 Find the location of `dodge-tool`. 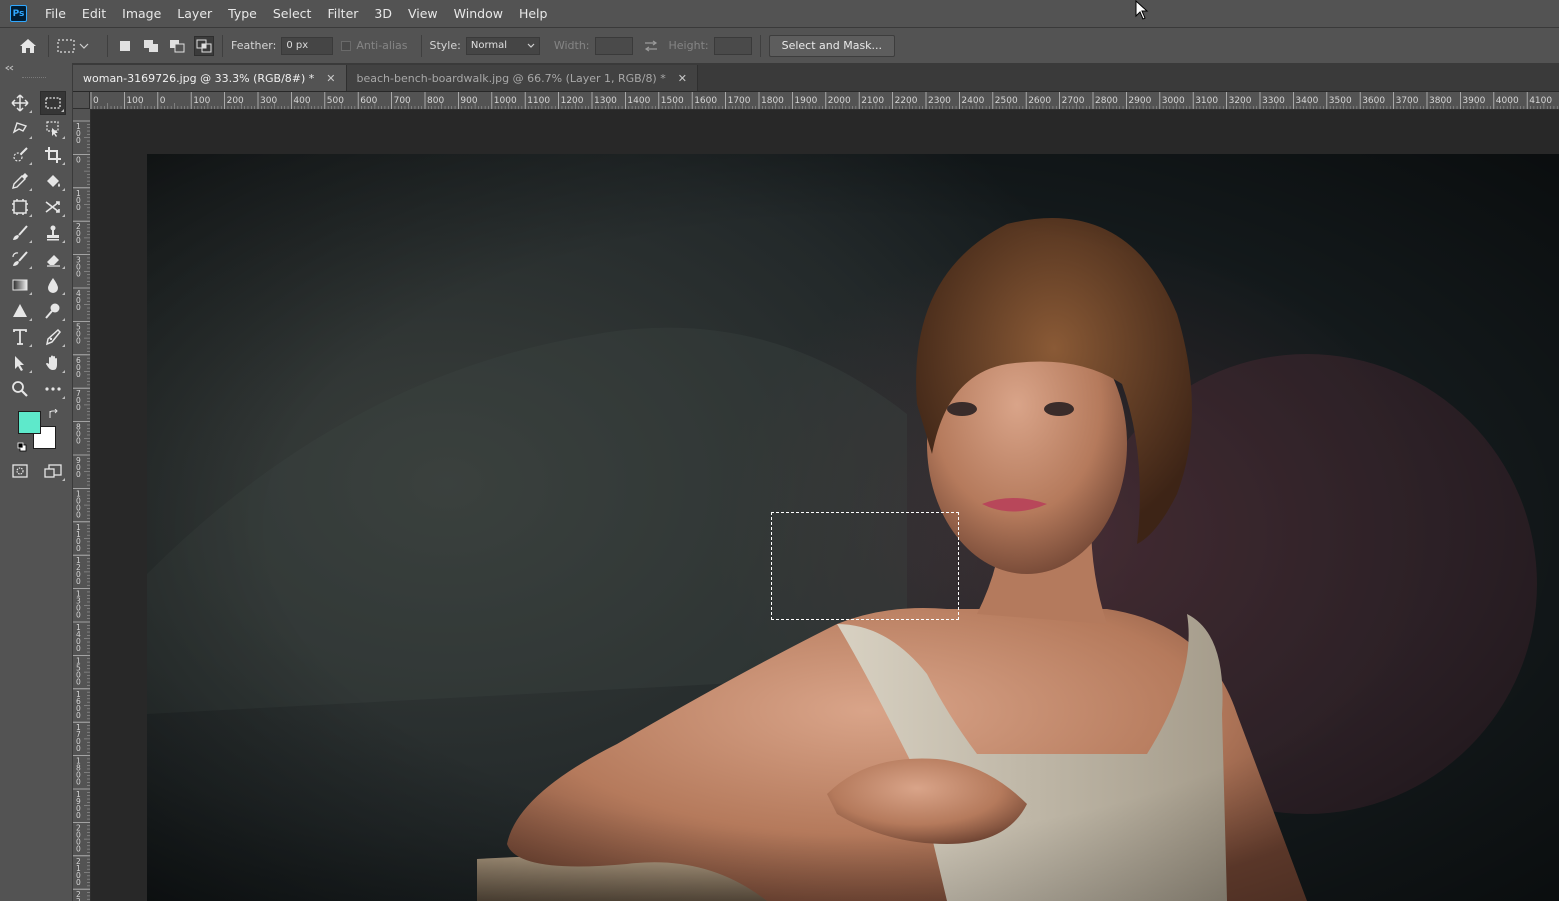

dodge-tool is located at coordinates (53, 311).